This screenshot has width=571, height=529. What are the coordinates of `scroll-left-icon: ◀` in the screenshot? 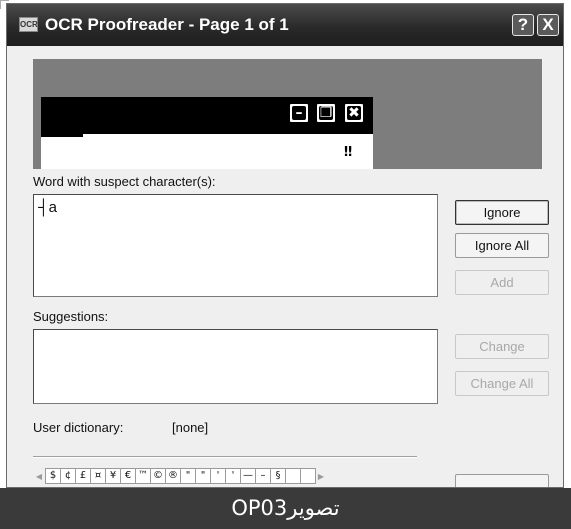 It's located at (39, 476).